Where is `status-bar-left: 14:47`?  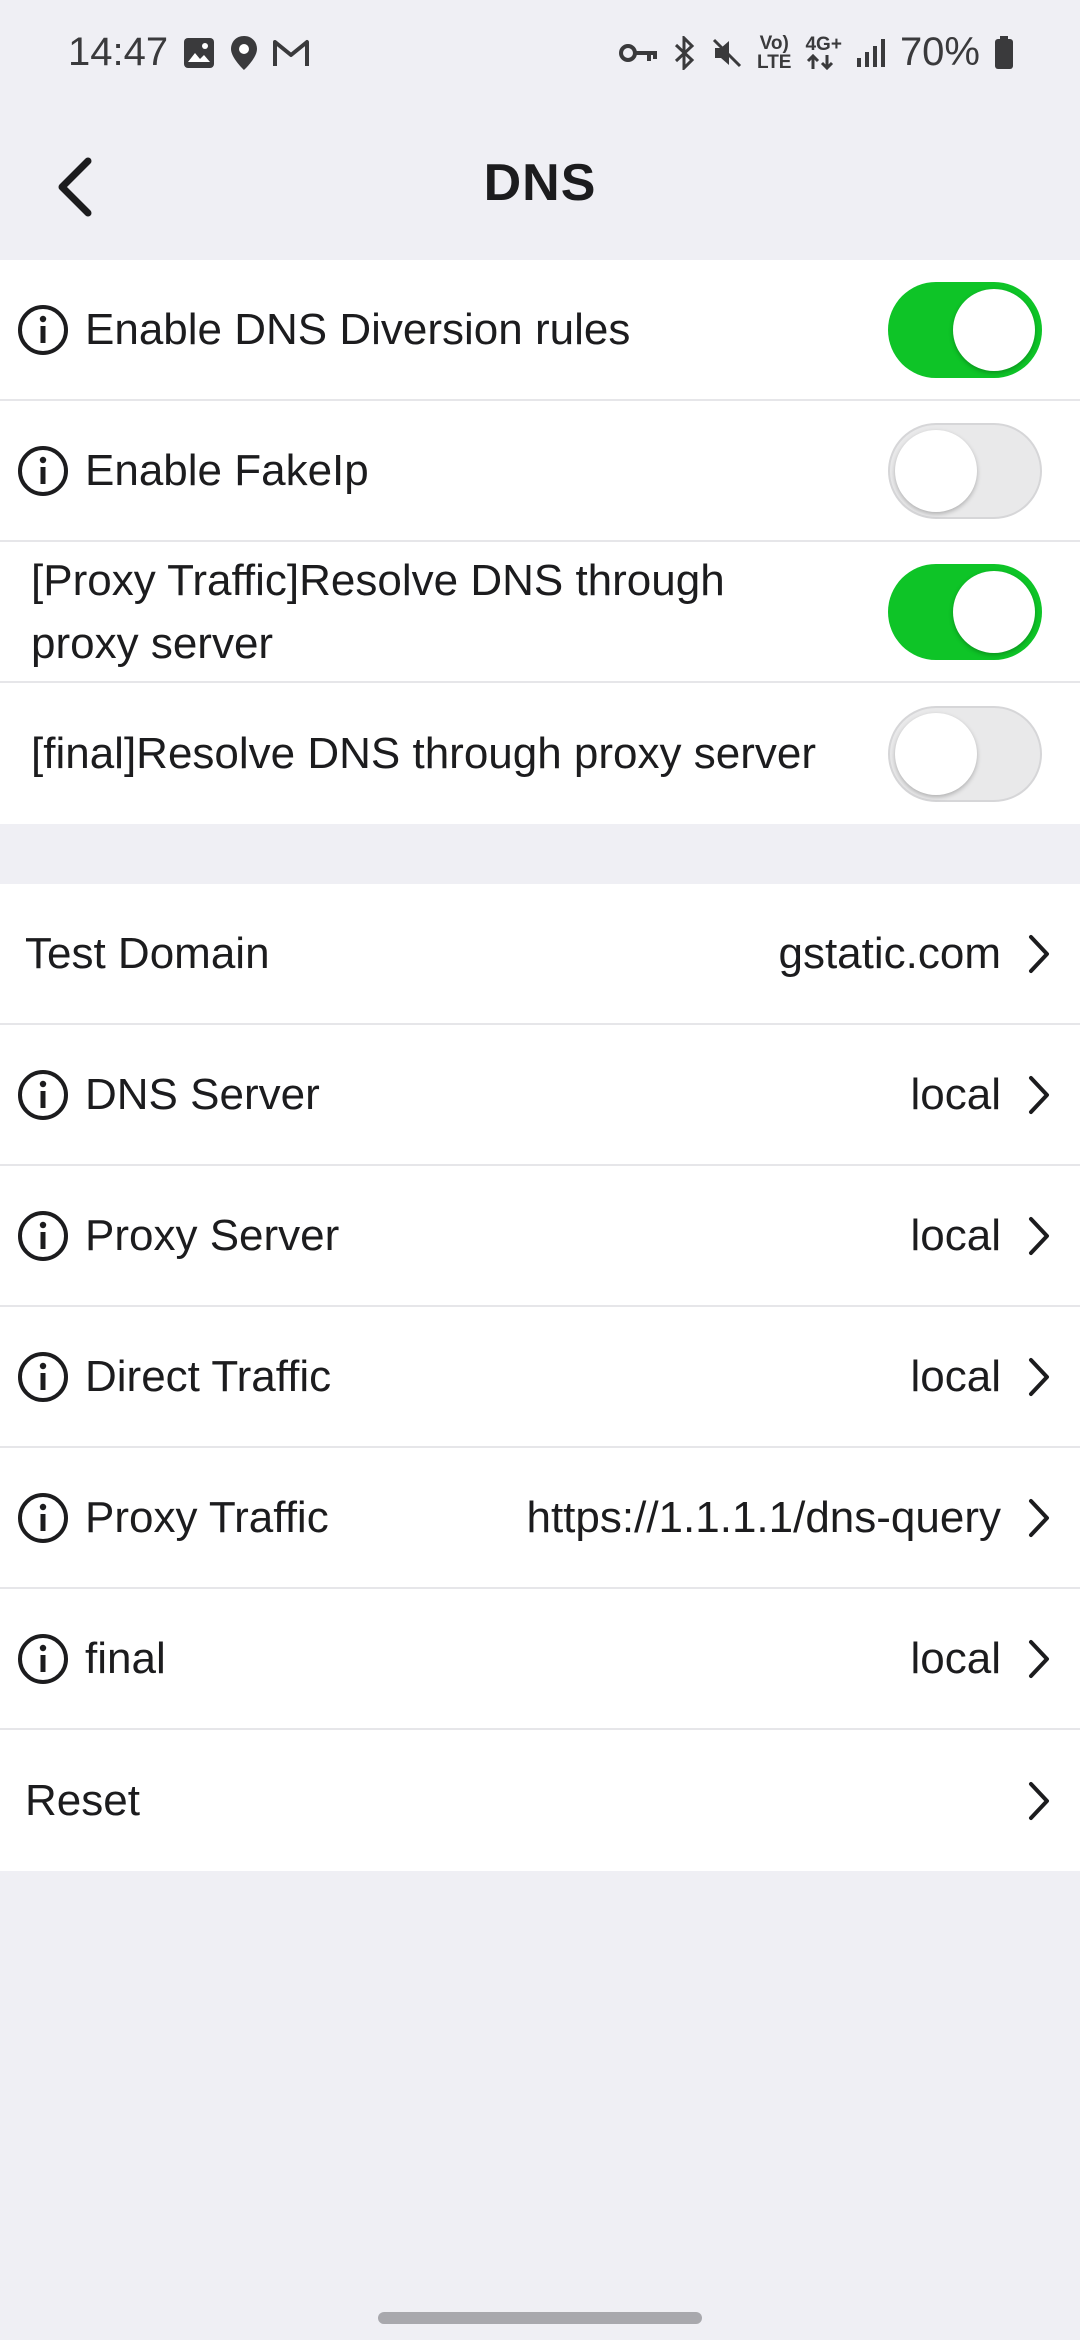
status-bar-left: 14:47 is located at coordinates (189, 52).